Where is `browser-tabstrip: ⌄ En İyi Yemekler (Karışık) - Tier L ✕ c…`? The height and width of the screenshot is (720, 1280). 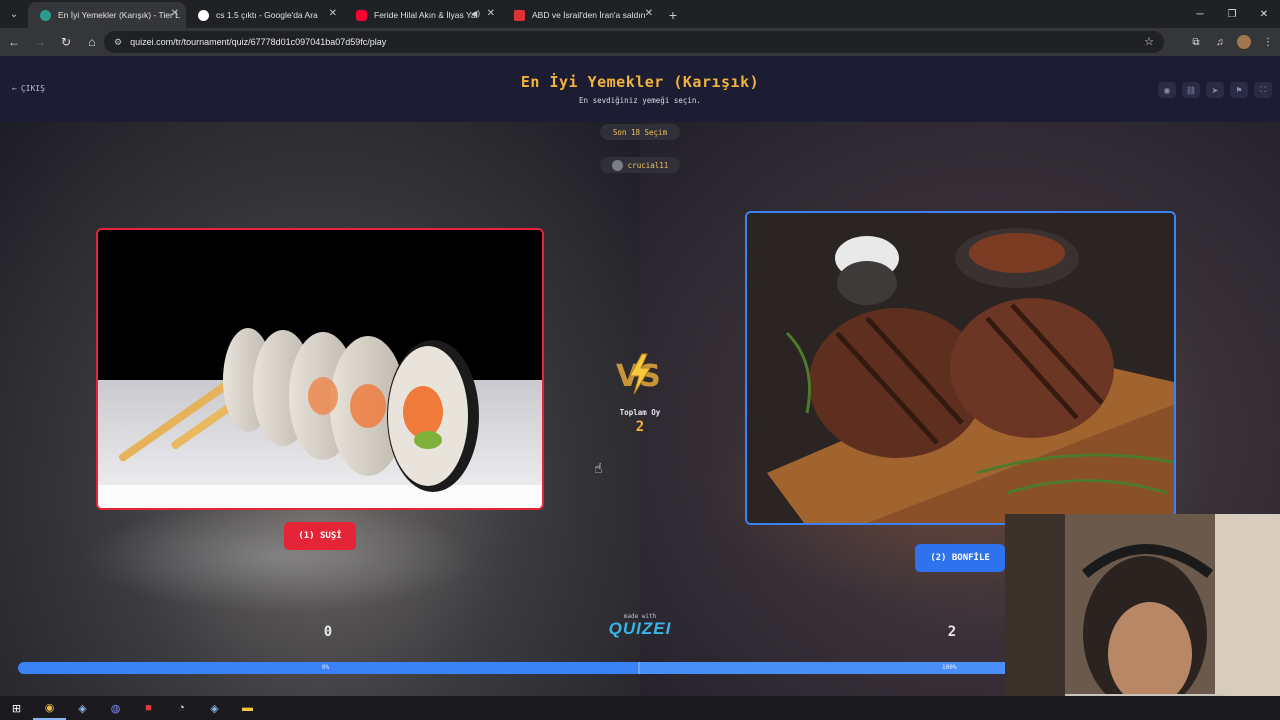
browser-tabstrip: ⌄ En İyi Yemekler (Karışık) - Tier L ✕ c… is located at coordinates (640, 14).